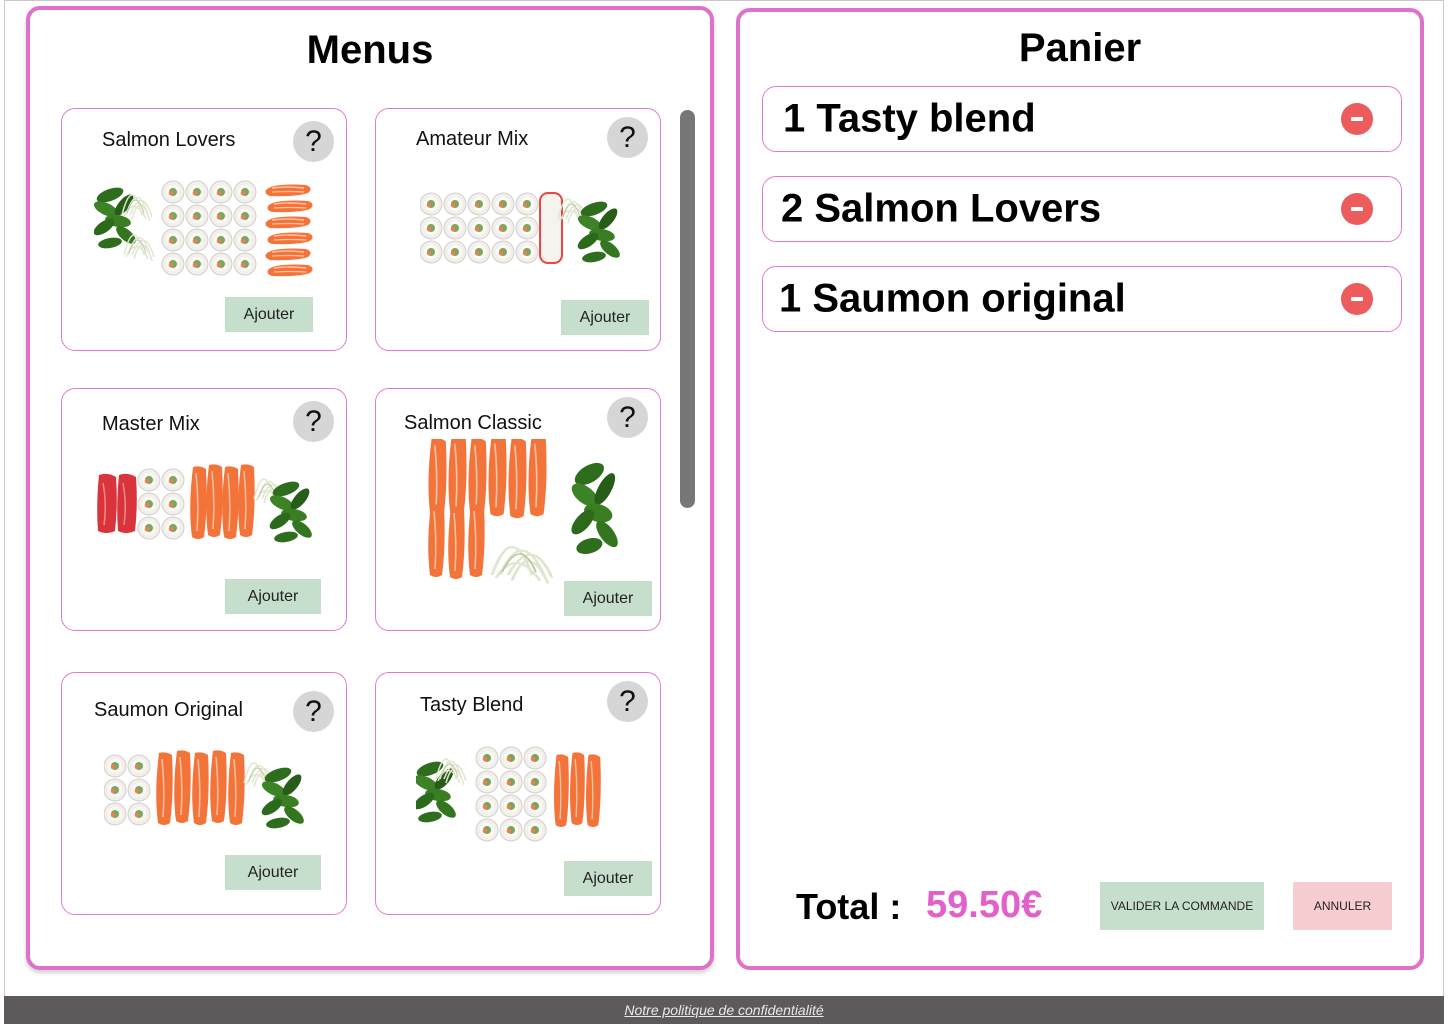  I want to click on cart-item: 1 Saumon original, so click(1082, 299).